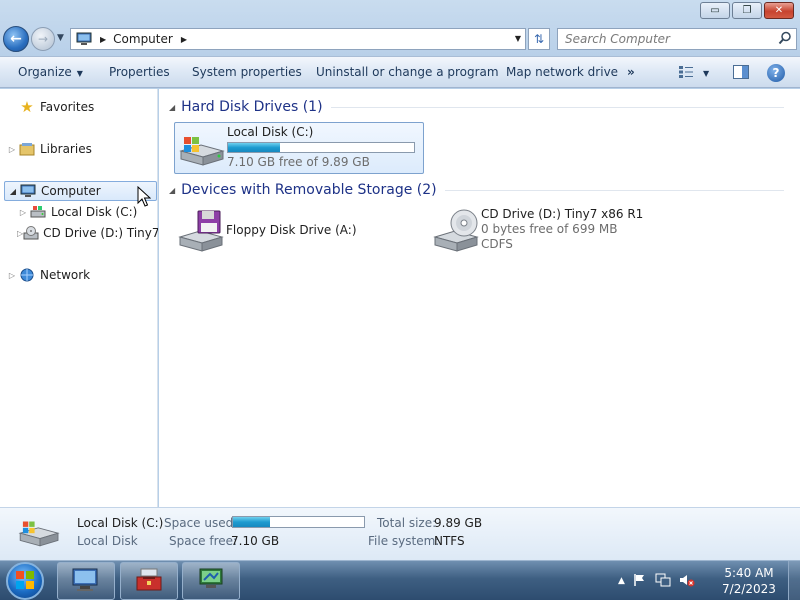 The width and height of the screenshot is (800, 600). What do you see at coordinates (255, 541) in the screenshot?
I see `space-free-value: 7.10 GB` at bounding box center [255, 541].